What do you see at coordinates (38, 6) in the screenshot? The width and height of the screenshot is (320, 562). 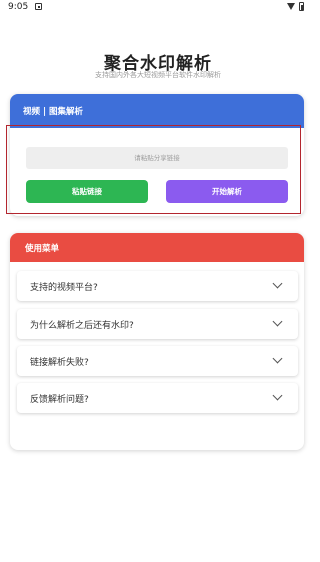 I see `notification-icon` at bounding box center [38, 6].